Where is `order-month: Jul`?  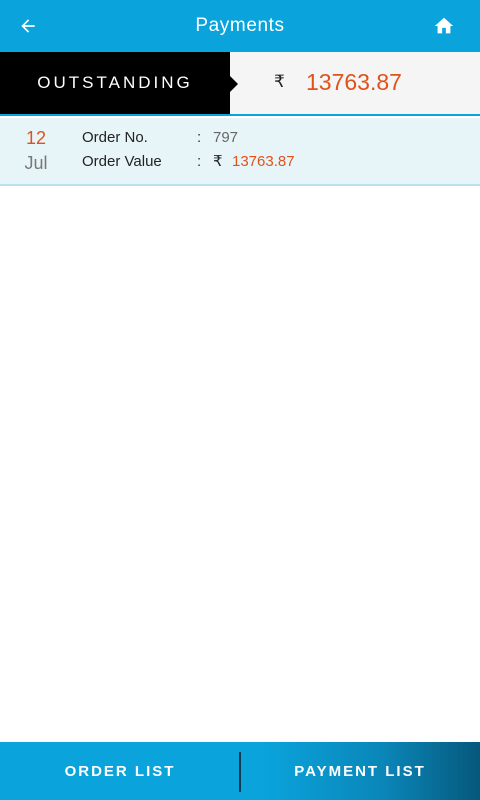 order-month: Jul is located at coordinates (36, 163).